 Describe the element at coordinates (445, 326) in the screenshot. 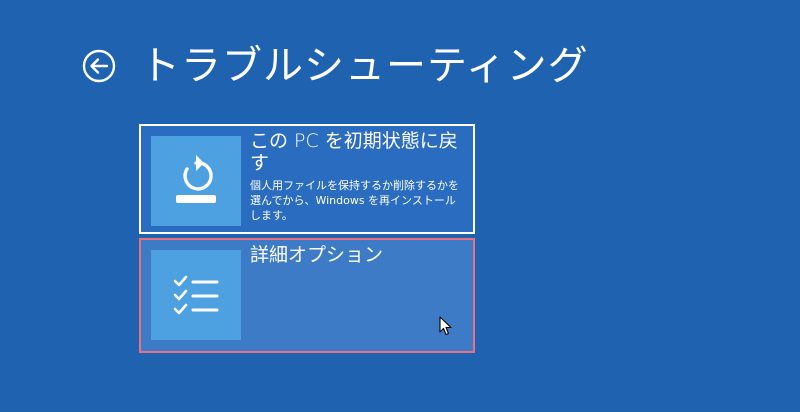

I see `mouse-cursor-icon` at that location.